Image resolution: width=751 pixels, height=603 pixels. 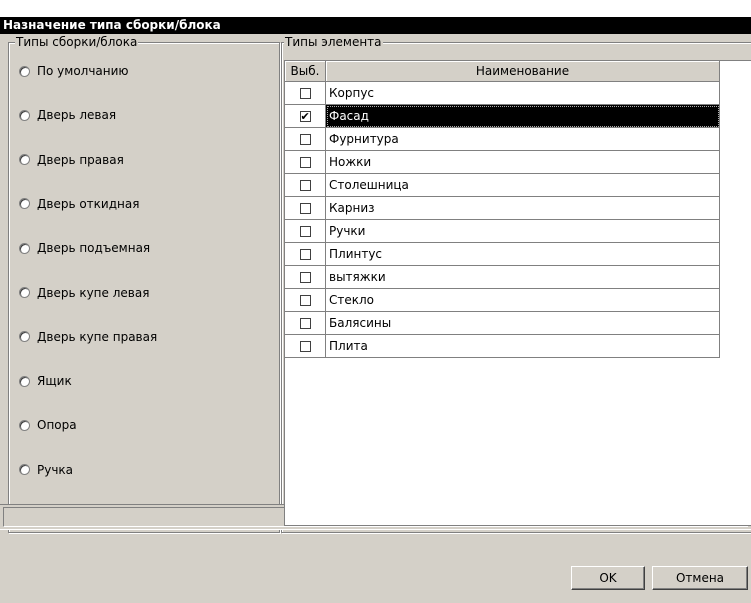 What do you see at coordinates (305, 71) in the screenshot?
I see `column-header-select: Выб.` at bounding box center [305, 71].